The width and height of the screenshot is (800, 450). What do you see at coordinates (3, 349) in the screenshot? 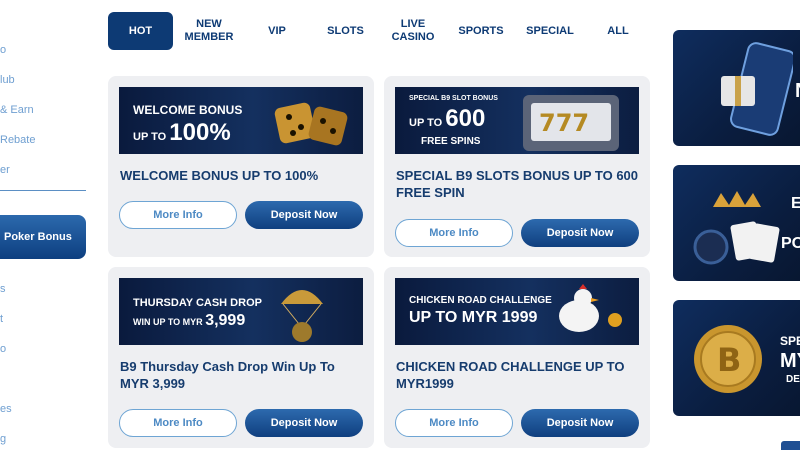
I see `sidebar-item-8: o` at bounding box center [3, 349].